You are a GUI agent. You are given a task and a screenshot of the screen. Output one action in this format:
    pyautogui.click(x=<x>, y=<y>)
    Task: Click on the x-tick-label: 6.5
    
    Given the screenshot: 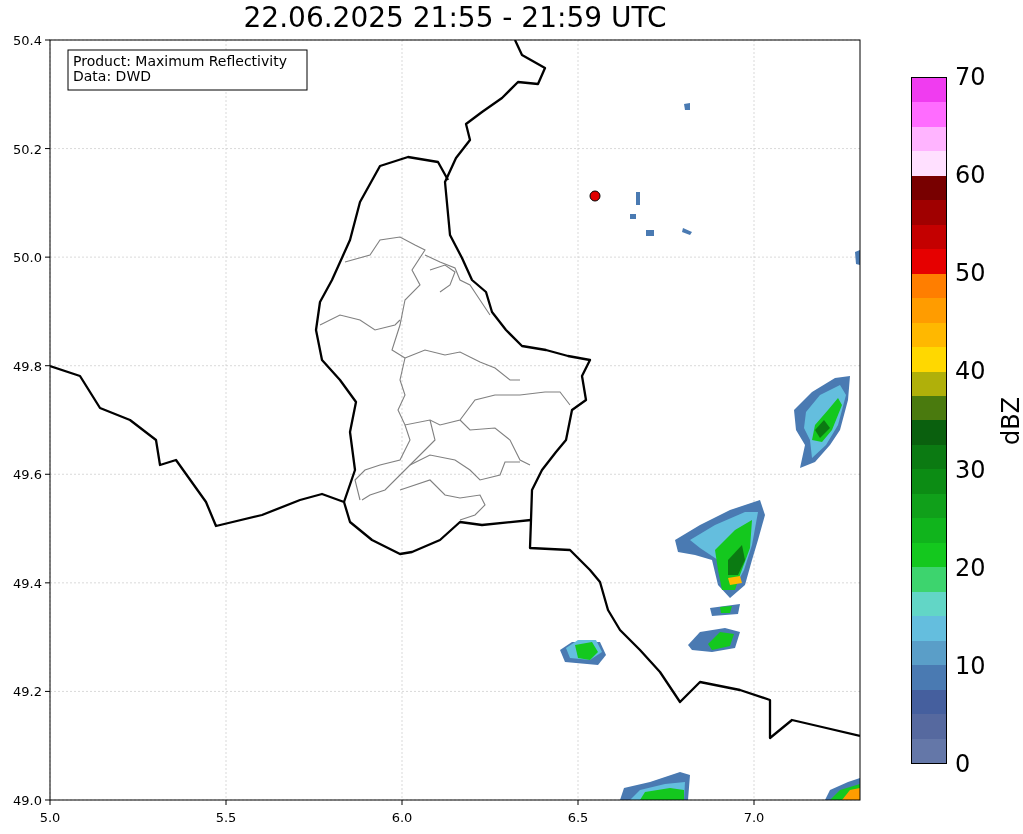 What is the action you would take?
    pyautogui.click(x=578, y=817)
    